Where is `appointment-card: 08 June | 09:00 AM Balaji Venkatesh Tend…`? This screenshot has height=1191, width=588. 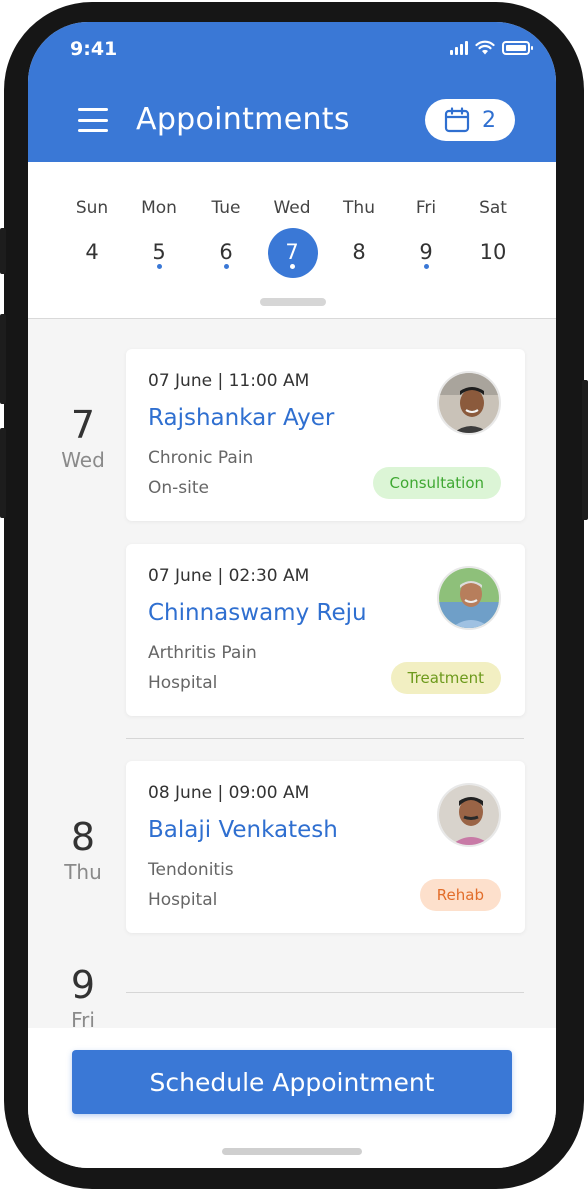
appointment-card: 08 June | 09:00 AM Balaji Venkatesh Tend… is located at coordinates (325, 847).